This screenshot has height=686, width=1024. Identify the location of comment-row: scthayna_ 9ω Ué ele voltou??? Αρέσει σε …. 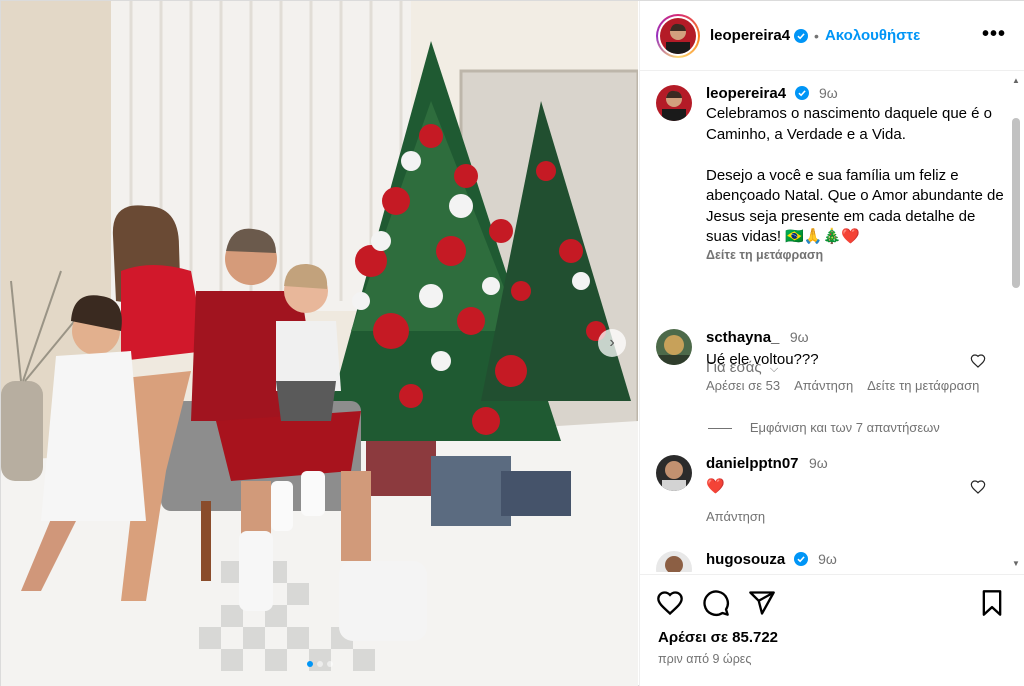
(831, 361).